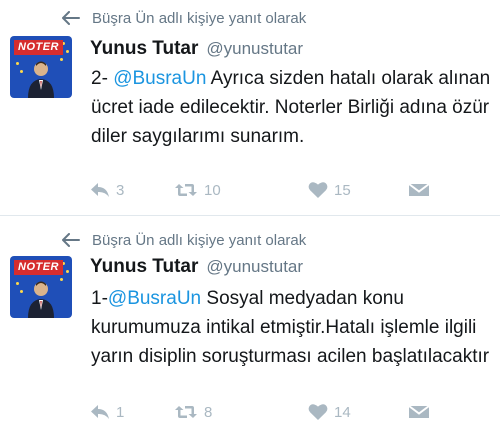  I want to click on reply-count: 3, so click(120, 190).